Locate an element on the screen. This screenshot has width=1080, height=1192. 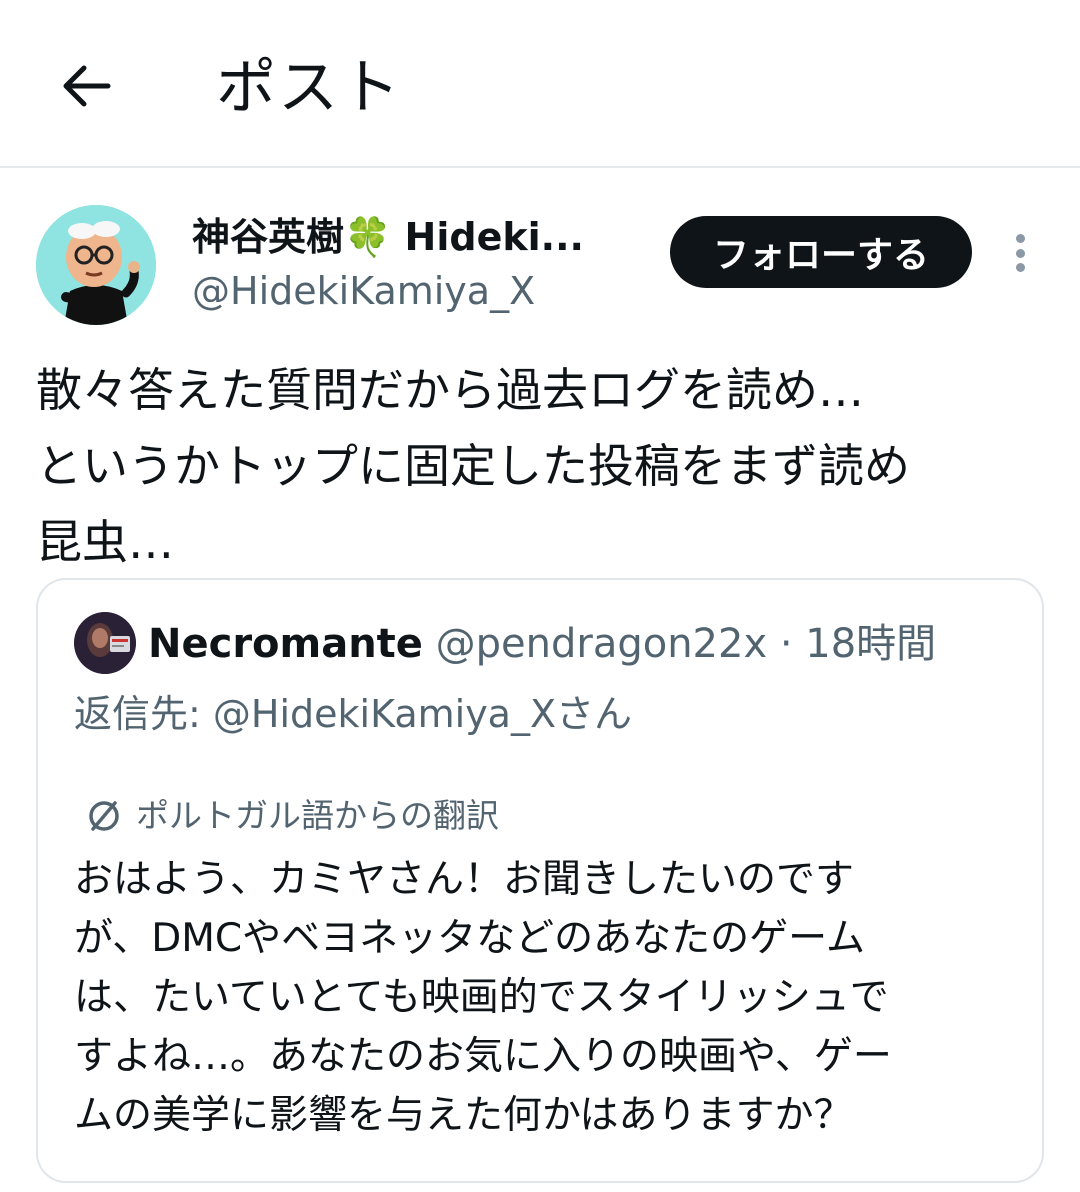
translation-note: ポルトガル語からの翻訳 is located at coordinates (291, 816).